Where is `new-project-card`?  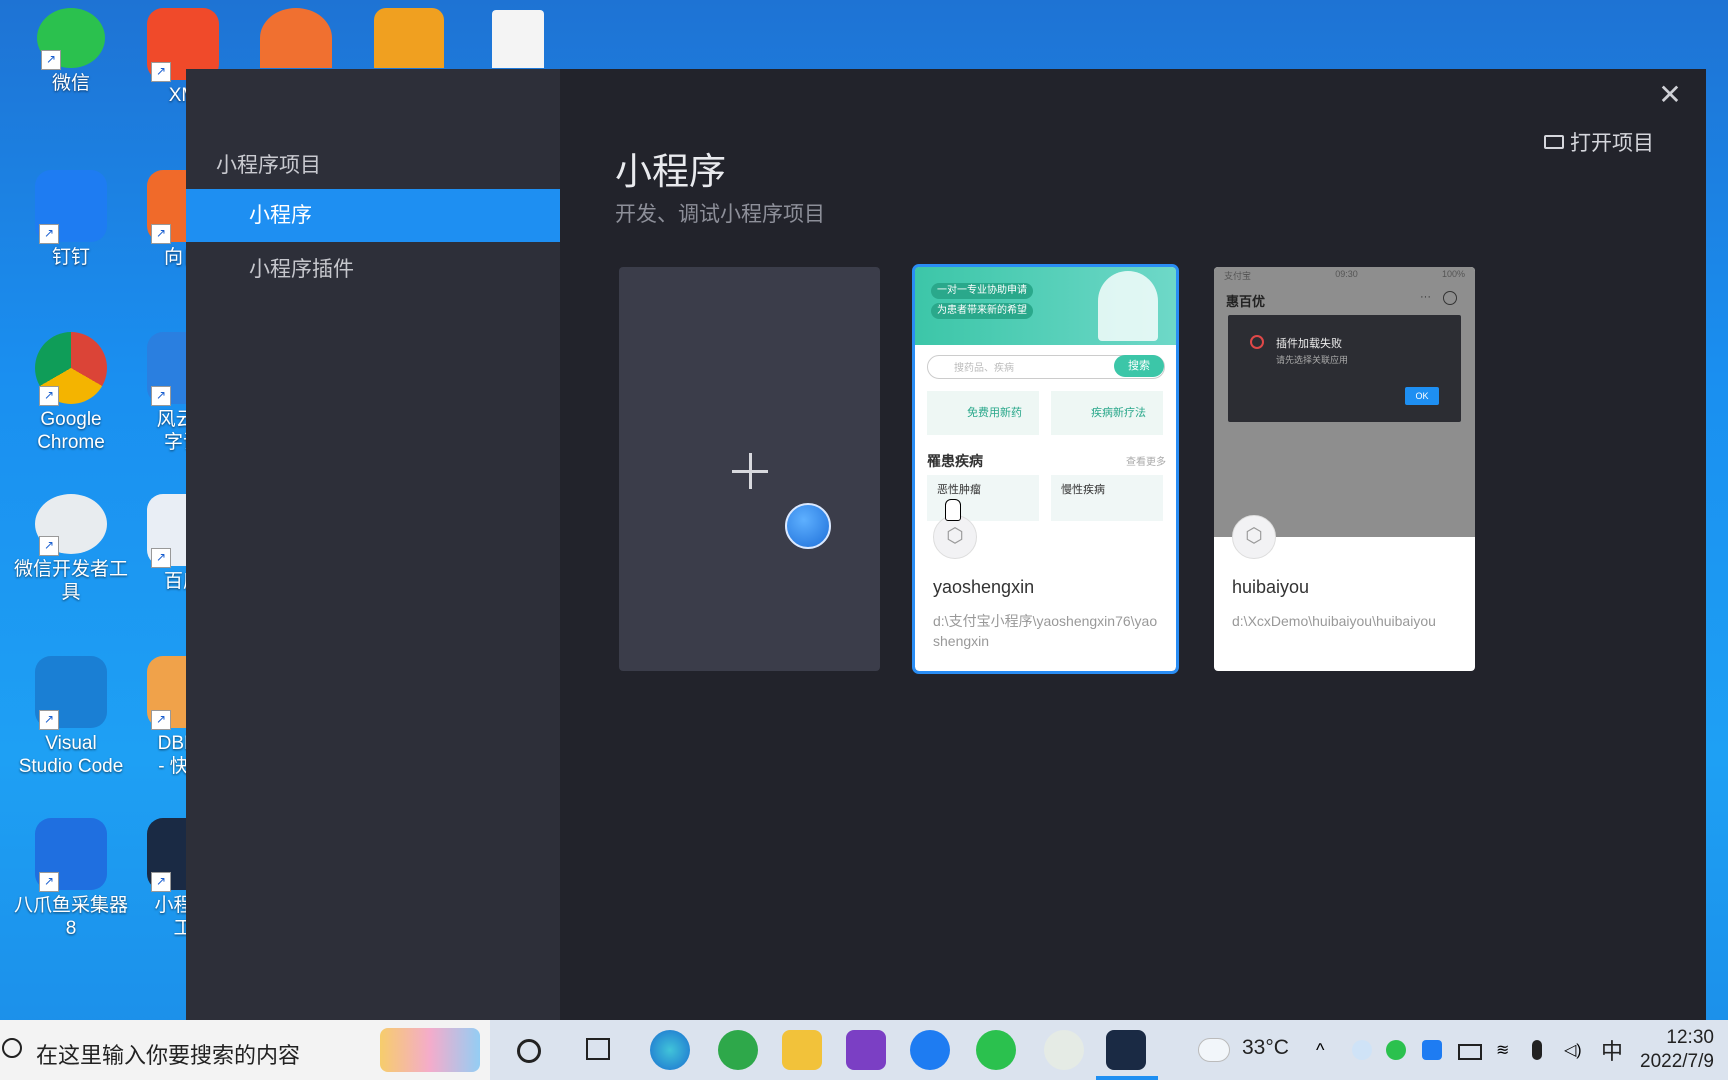 new-project-card is located at coordinates (749, 469).